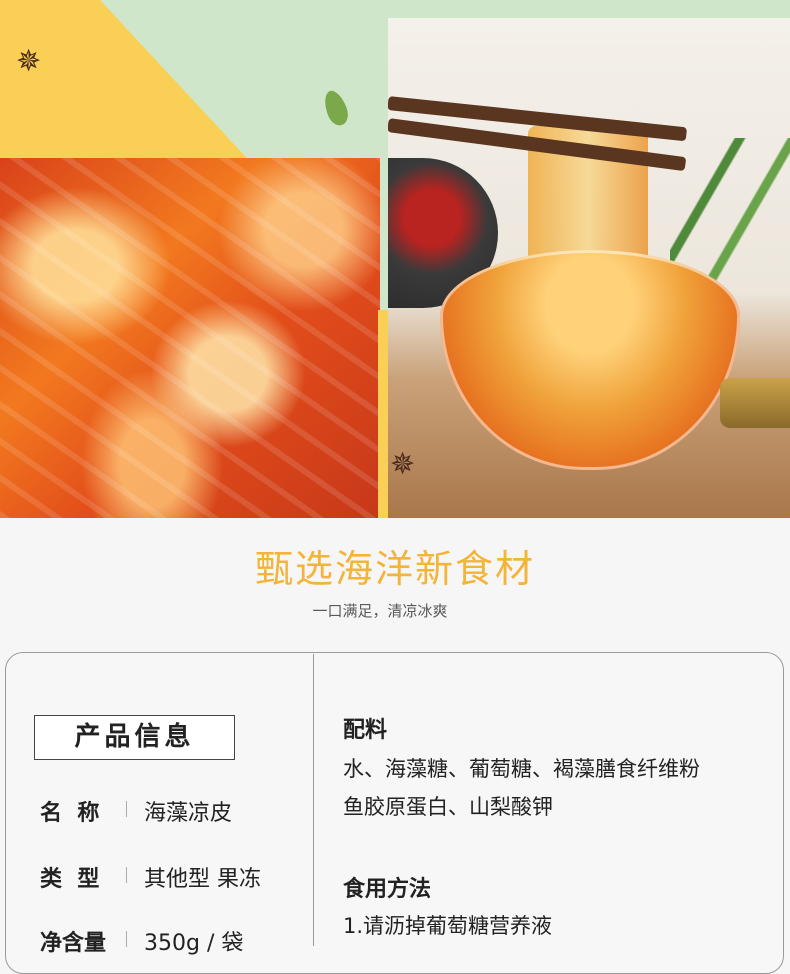  Describe the element at coordinates (202, 879) in the screenshot. I see `info-value: 其他型 果冻` at that location.